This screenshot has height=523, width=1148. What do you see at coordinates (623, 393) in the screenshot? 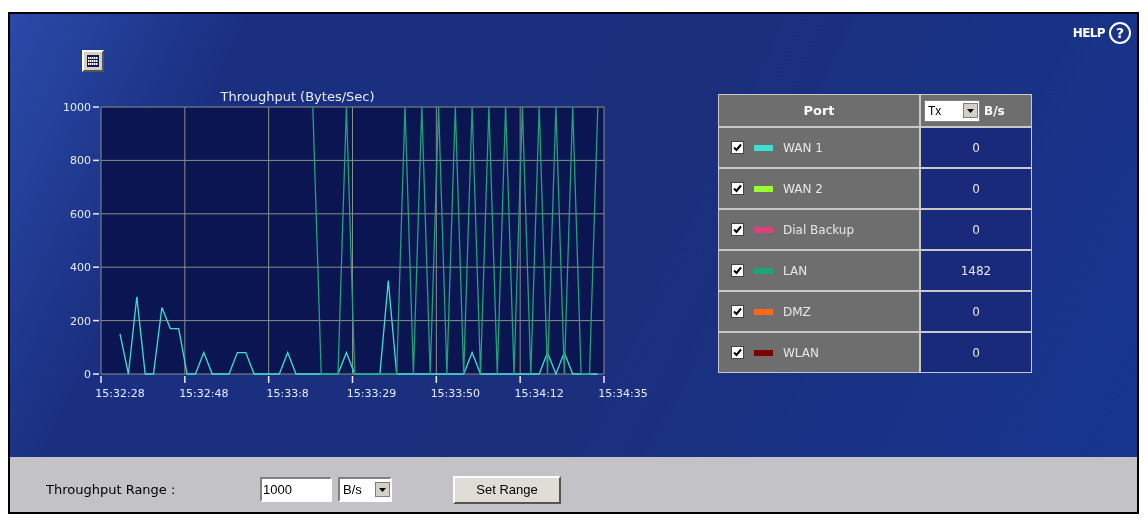
I see `x-axis-label: 15:34:35` at bounding box center [623, 393].